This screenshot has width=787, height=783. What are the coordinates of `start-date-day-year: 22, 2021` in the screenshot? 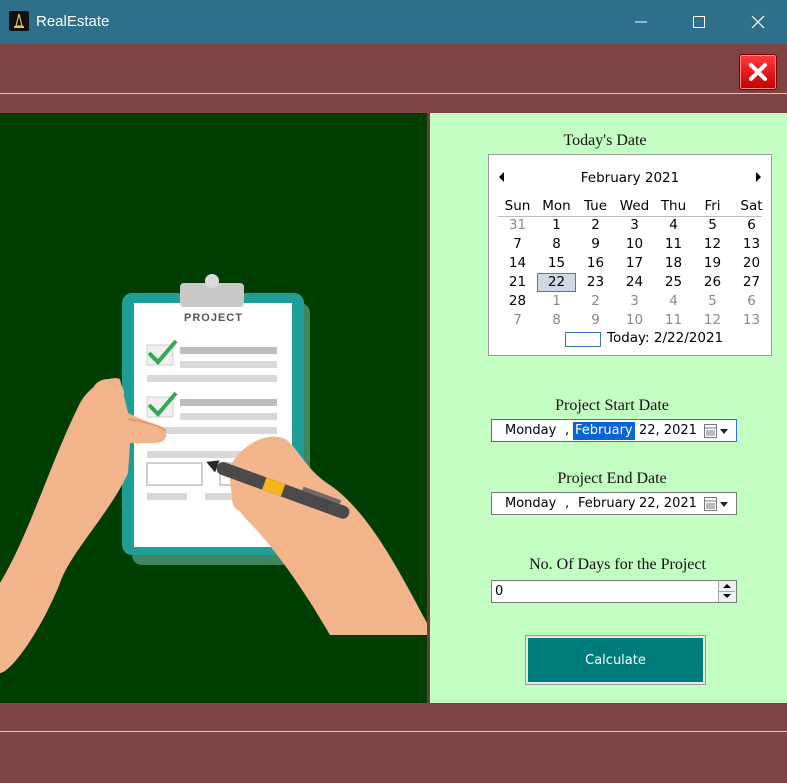 It's located at (668, 430).